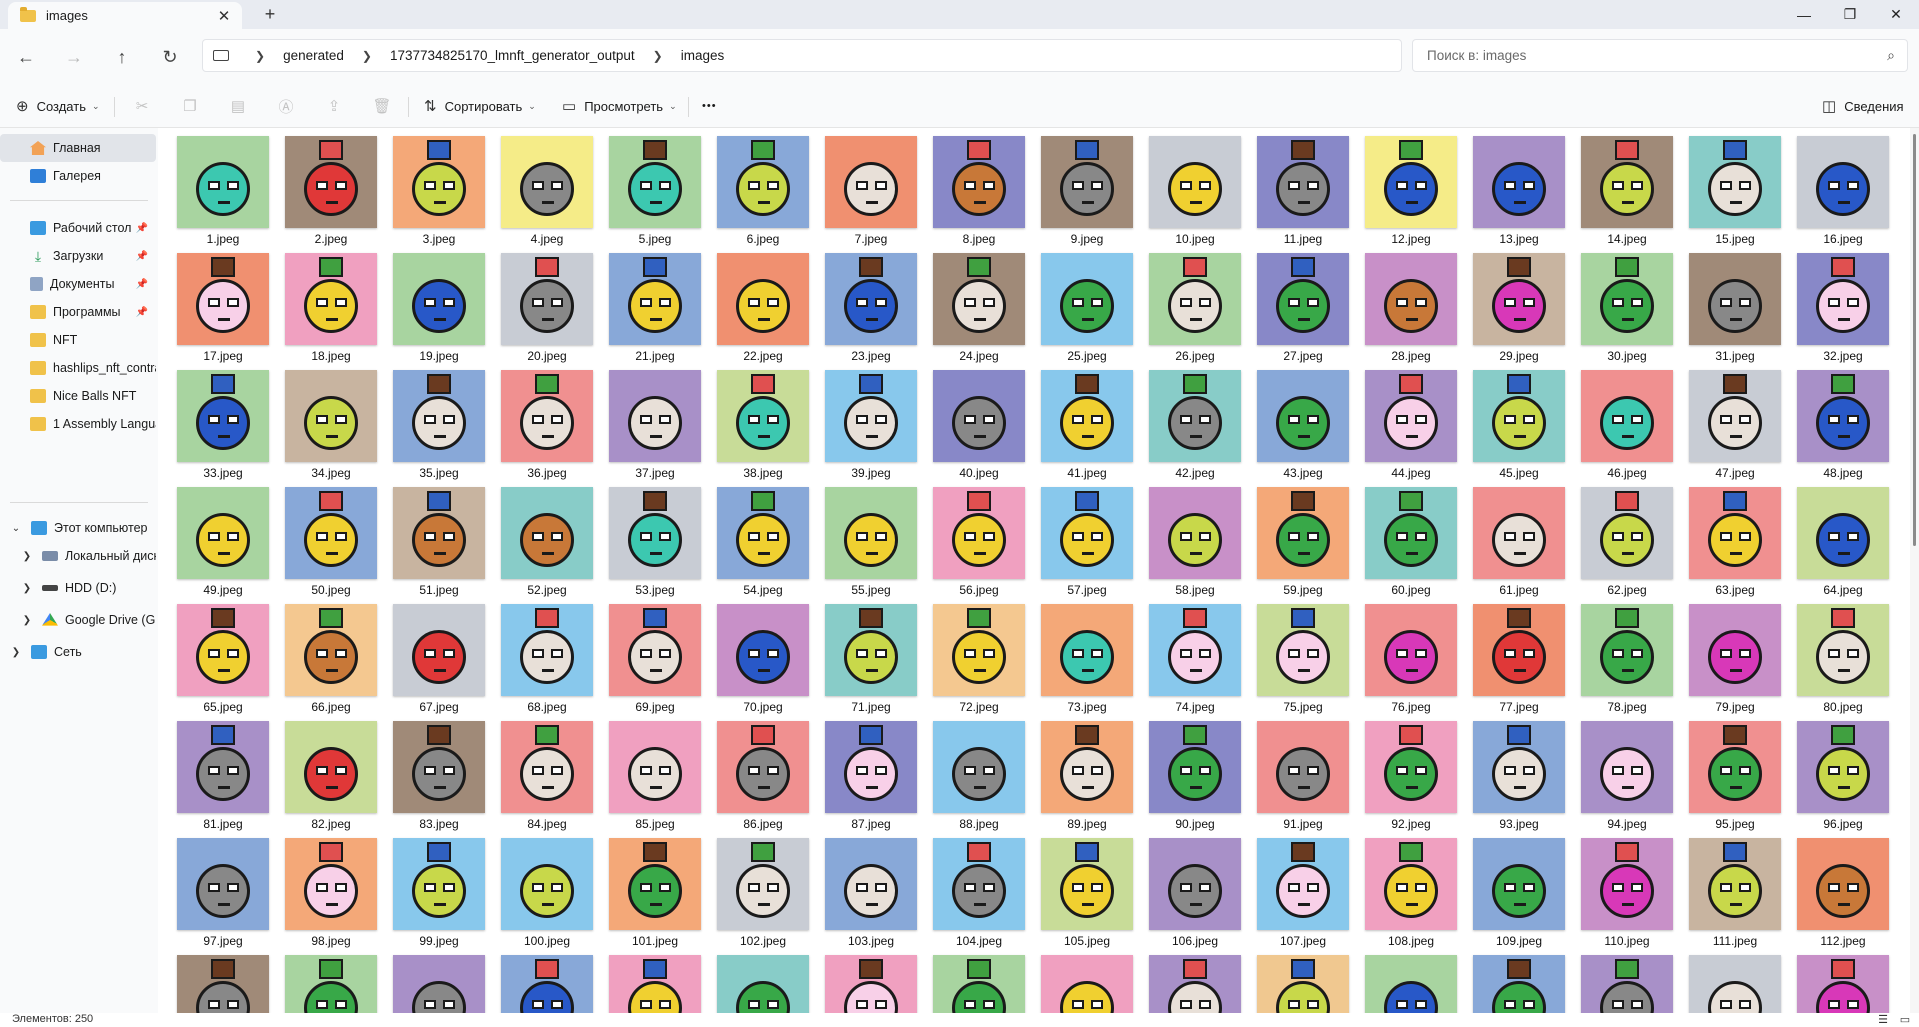 This screenshot has height=1027, width=1919. What do you see at coordinates (1733, 187) in the screenshot?
I see `file-item: 15.jpeg` at bounding box center [1733, 187].